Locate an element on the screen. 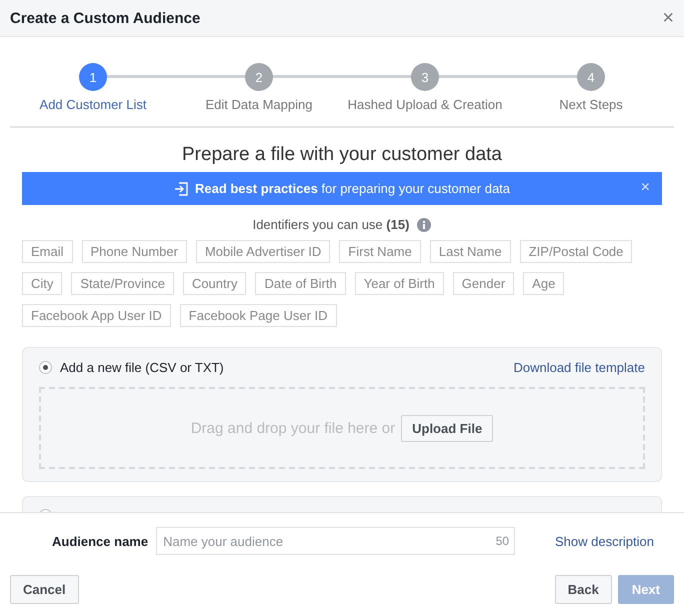 The width and height of the screenshot is (684, 608). identifier-tag: First Name is located at coordinates (380, 251).